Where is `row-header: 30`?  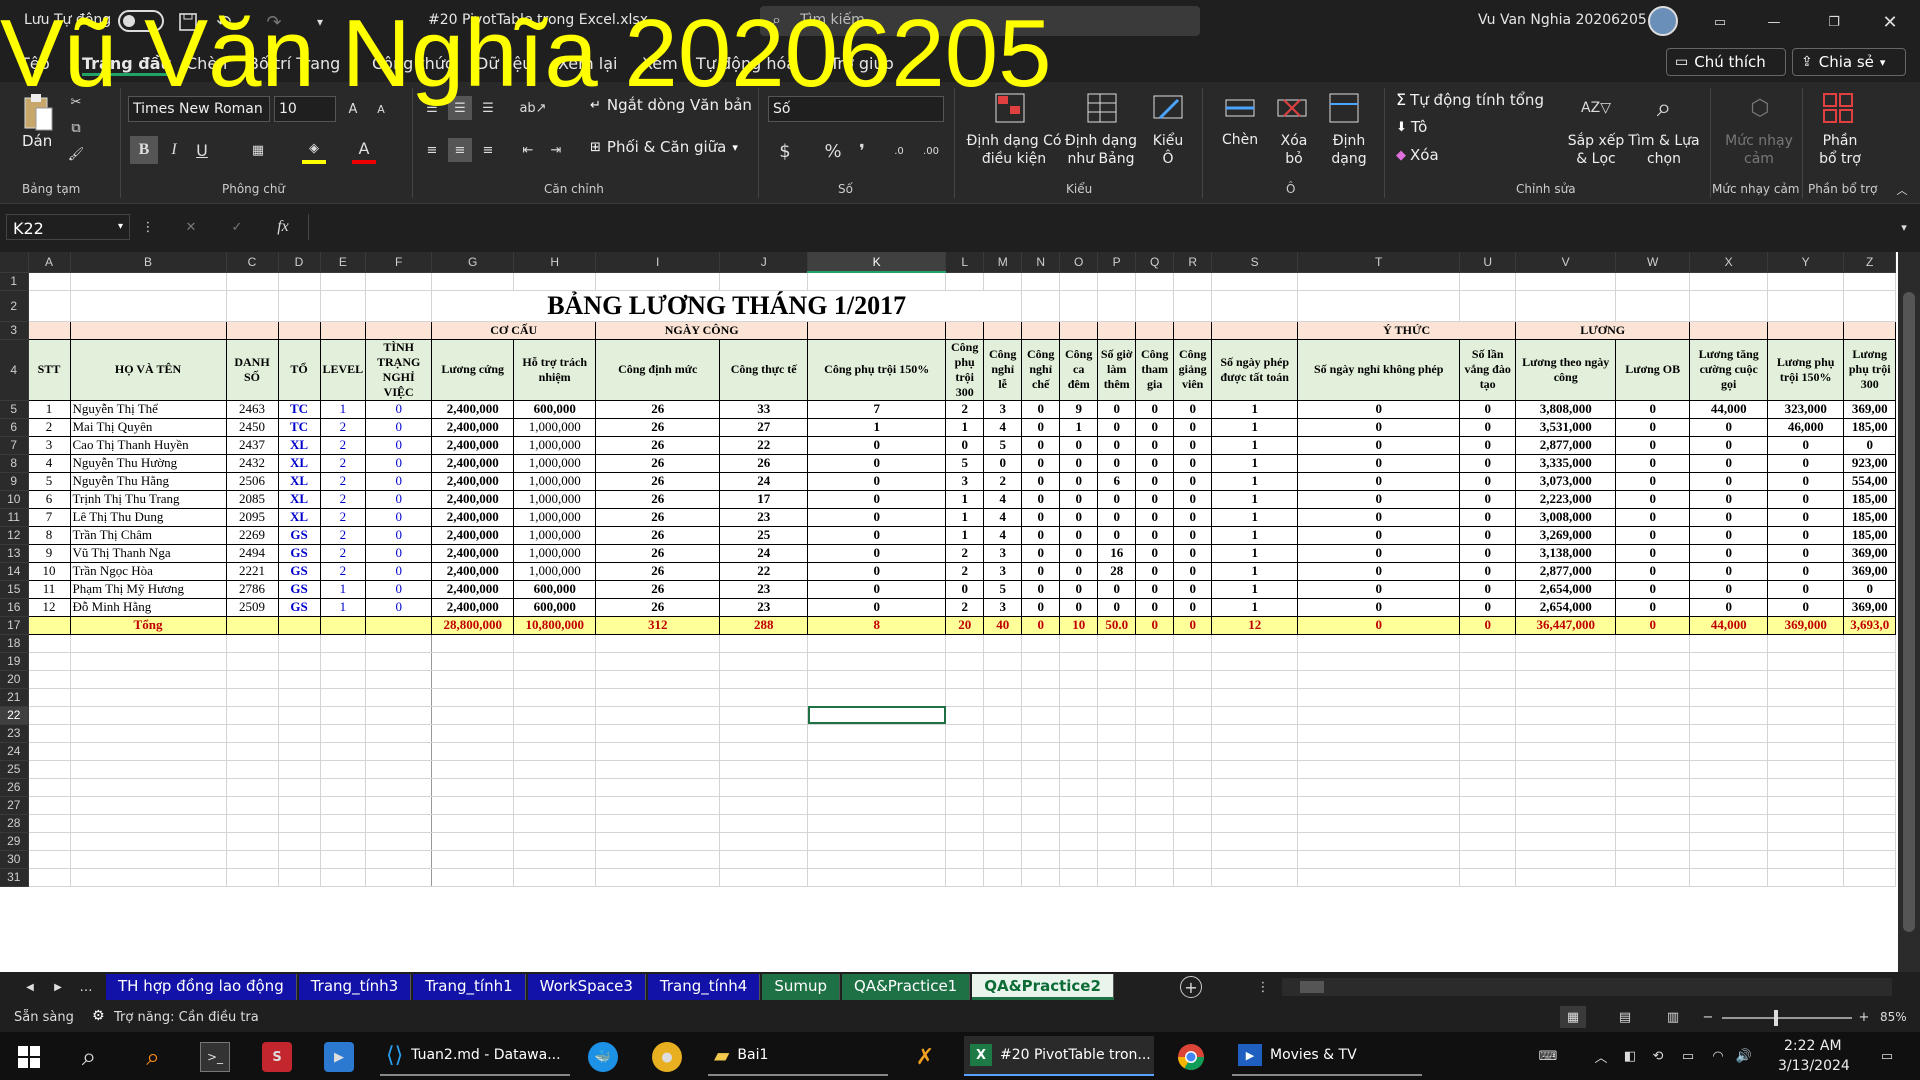
row-header: 30 is located at coordinates (14, 859).